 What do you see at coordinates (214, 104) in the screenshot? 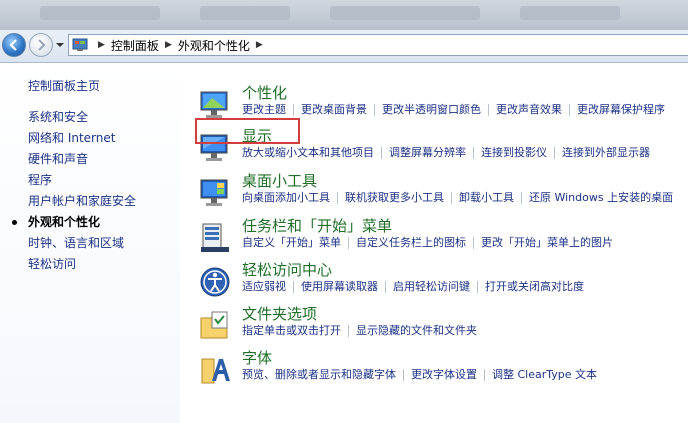
I see `personalization-icon` at bounding box center [214, 104].